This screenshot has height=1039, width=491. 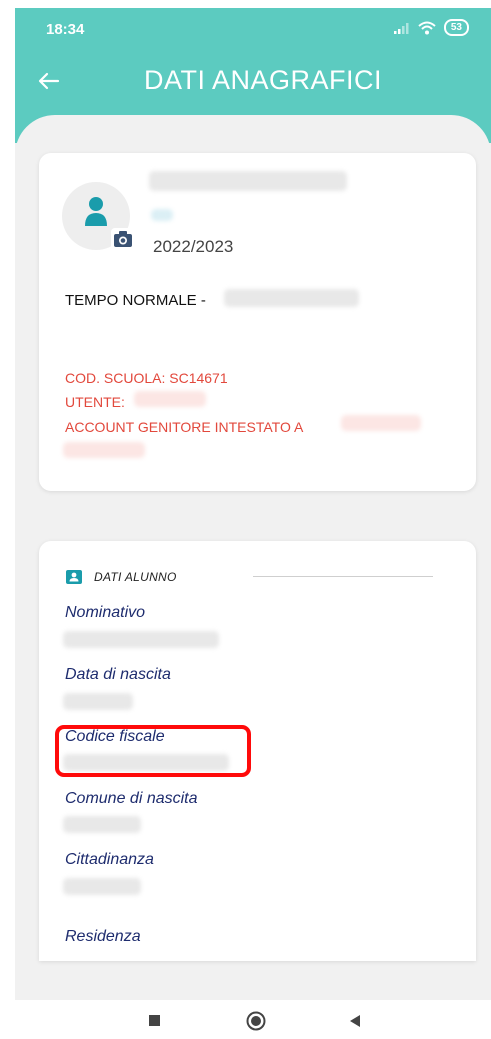 What do you see at coordinates (146, 378) in the screenshot?
I see `school-code: COD. SCUOLA: SC14671` at bounding box center [146, 378].